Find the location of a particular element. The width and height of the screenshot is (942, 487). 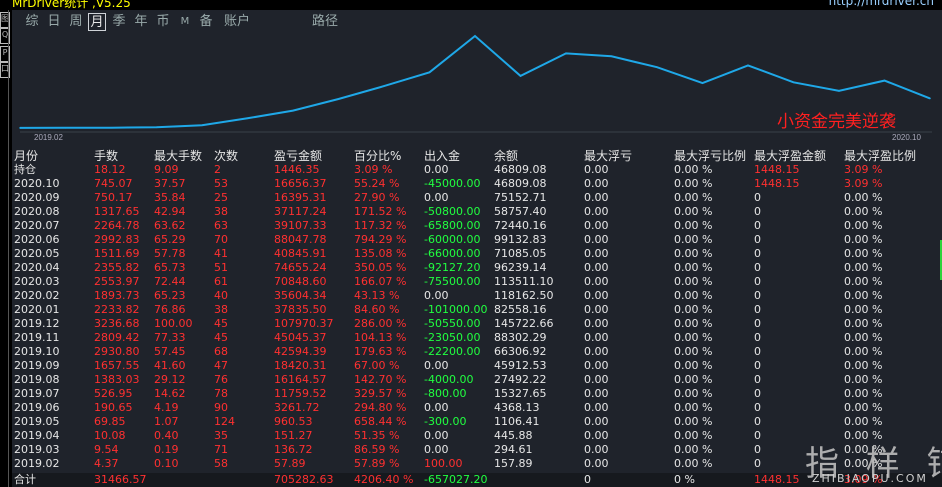

cell-count: 35 is located at coordinates (221, 435).